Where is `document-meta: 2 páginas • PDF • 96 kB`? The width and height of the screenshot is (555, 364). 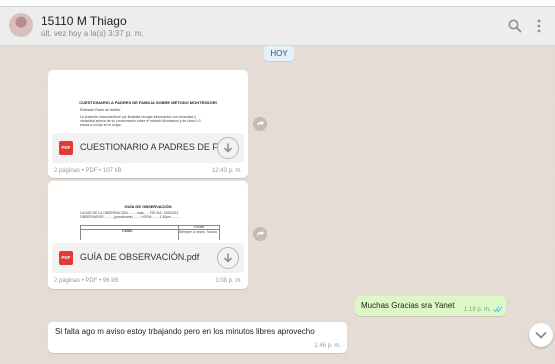
document-meta: 2 páginas • PDF • 96 kB is located at coordinates (86, 281).